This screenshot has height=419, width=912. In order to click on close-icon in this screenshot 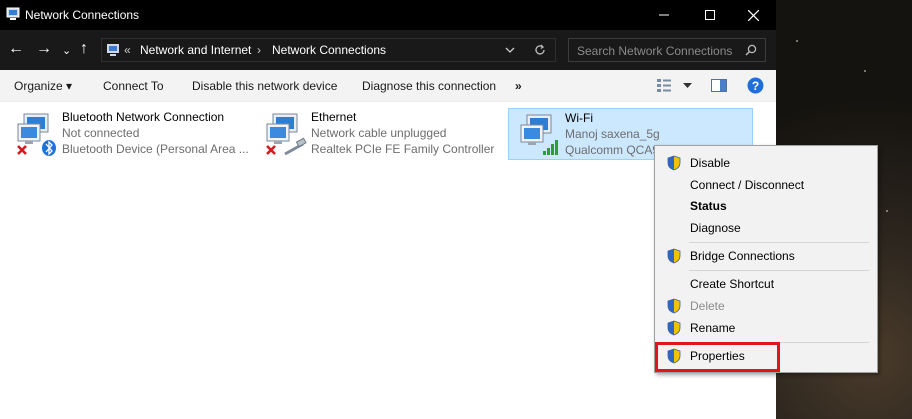, I will do `click(753, 15)`.